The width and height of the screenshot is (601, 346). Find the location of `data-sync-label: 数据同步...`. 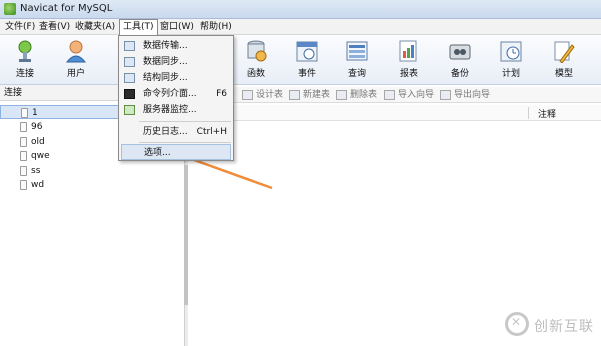

data-sync-label: 数据同步... is located at coordinates (165, 62).